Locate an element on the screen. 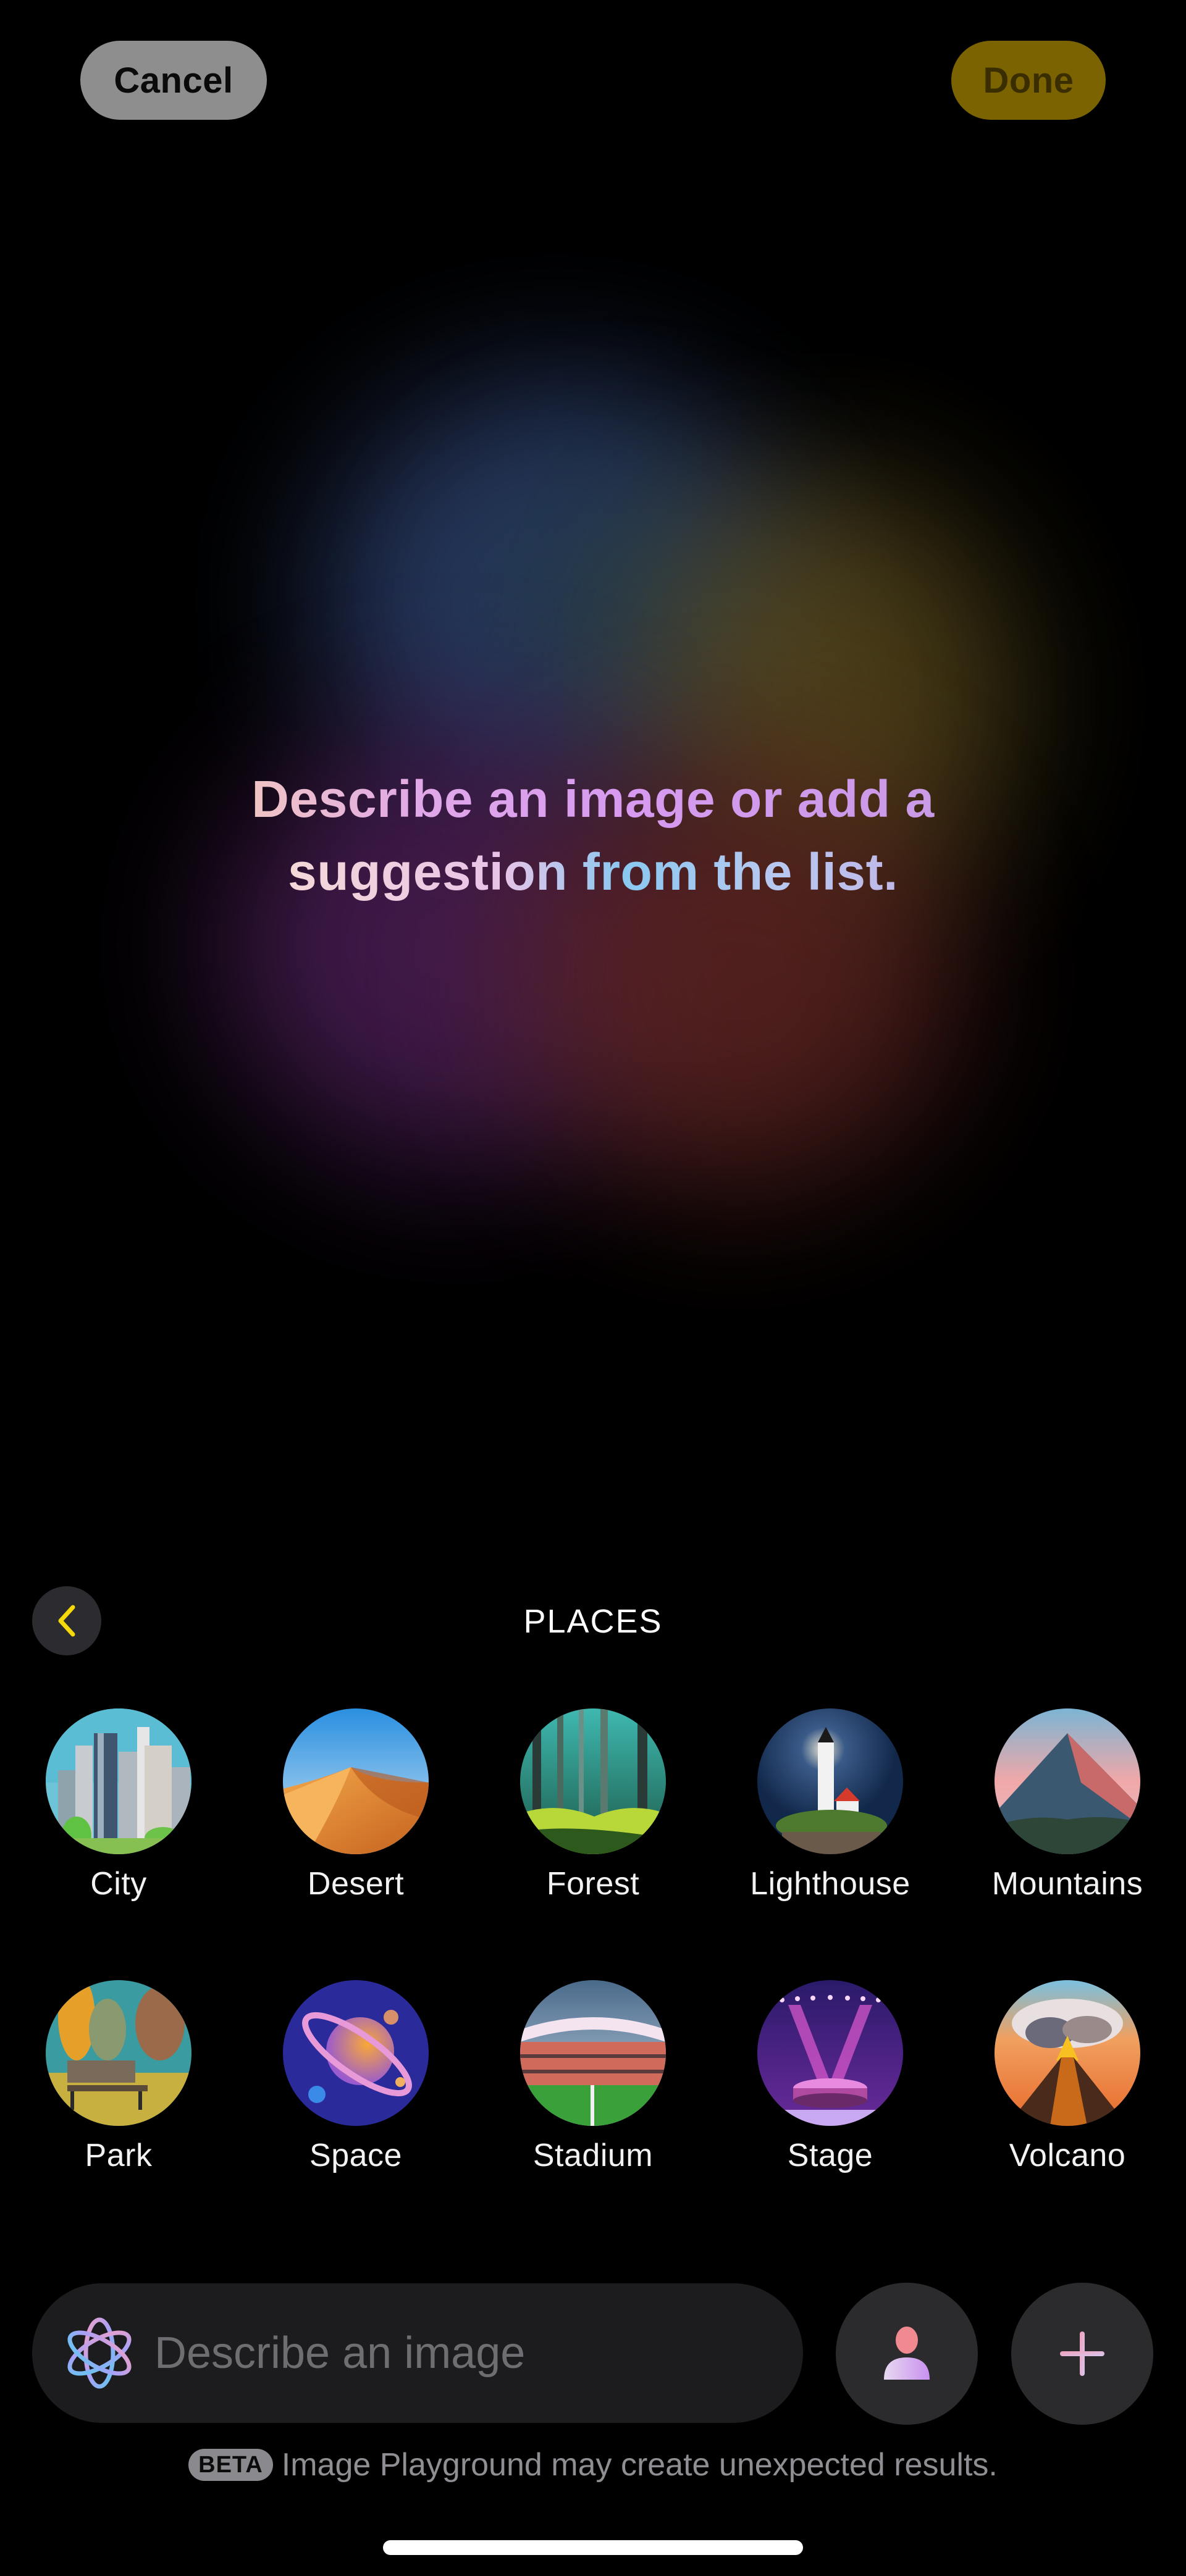 The height and width of the screenshot is (2576, 1186). suggestion-forest: Forest is located at coordinates (593, 1805).